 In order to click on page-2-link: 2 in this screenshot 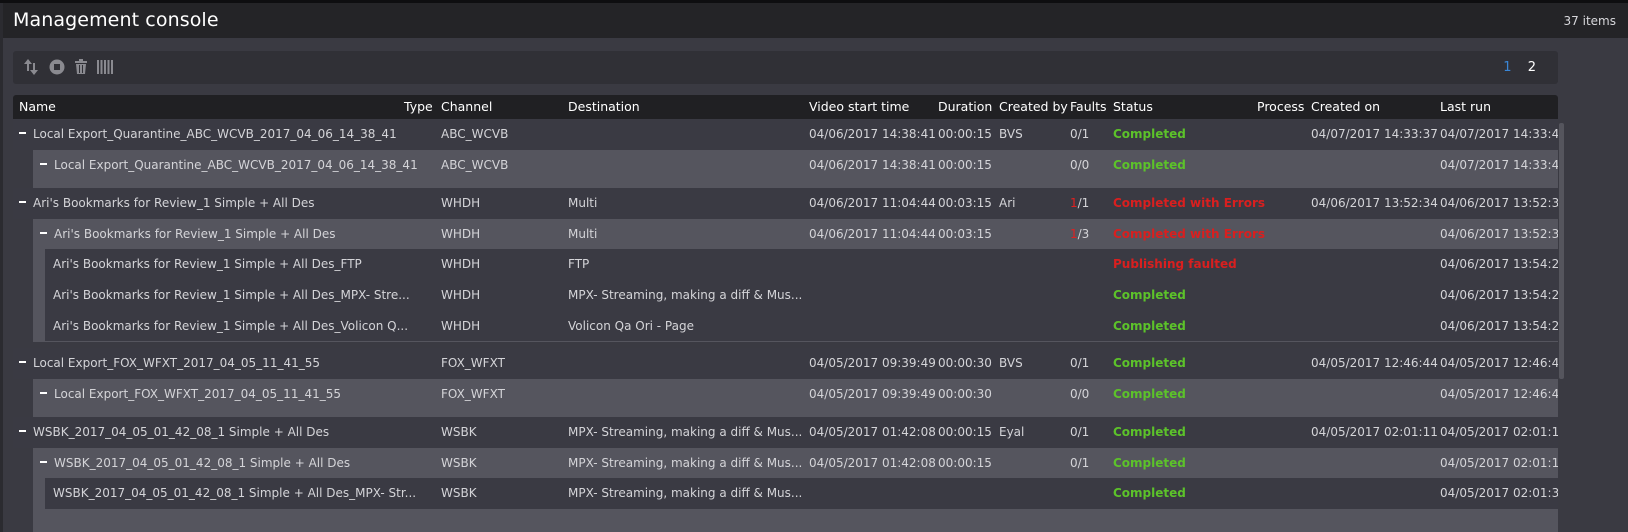, I will do `click(1532, 67)`.